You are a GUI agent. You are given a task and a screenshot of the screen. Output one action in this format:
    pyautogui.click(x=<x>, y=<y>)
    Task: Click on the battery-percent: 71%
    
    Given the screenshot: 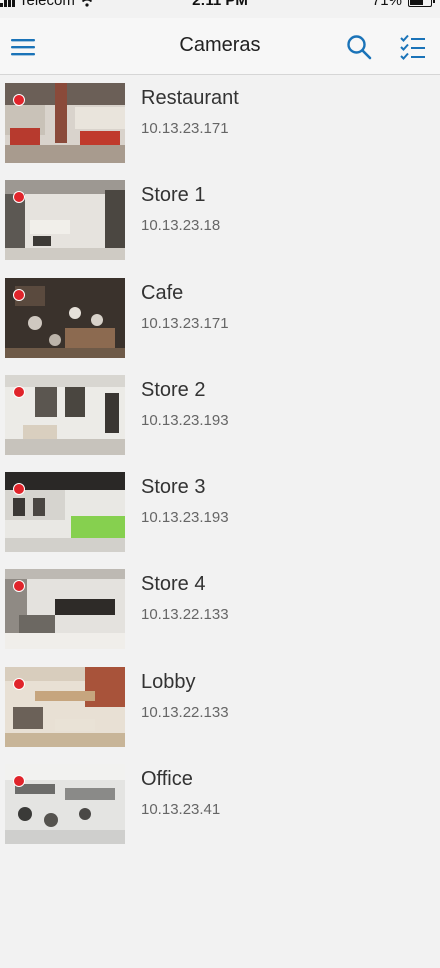 What is the action you would take?
    pyautogui.click(x=386, y=4)
    